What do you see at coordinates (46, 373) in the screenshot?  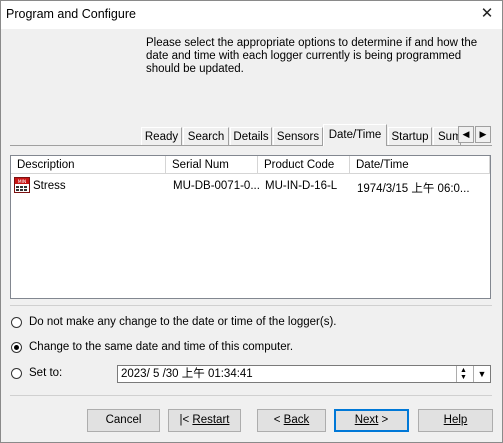 I see `label-set-to: Set to:` at bounding box center [46, 373].